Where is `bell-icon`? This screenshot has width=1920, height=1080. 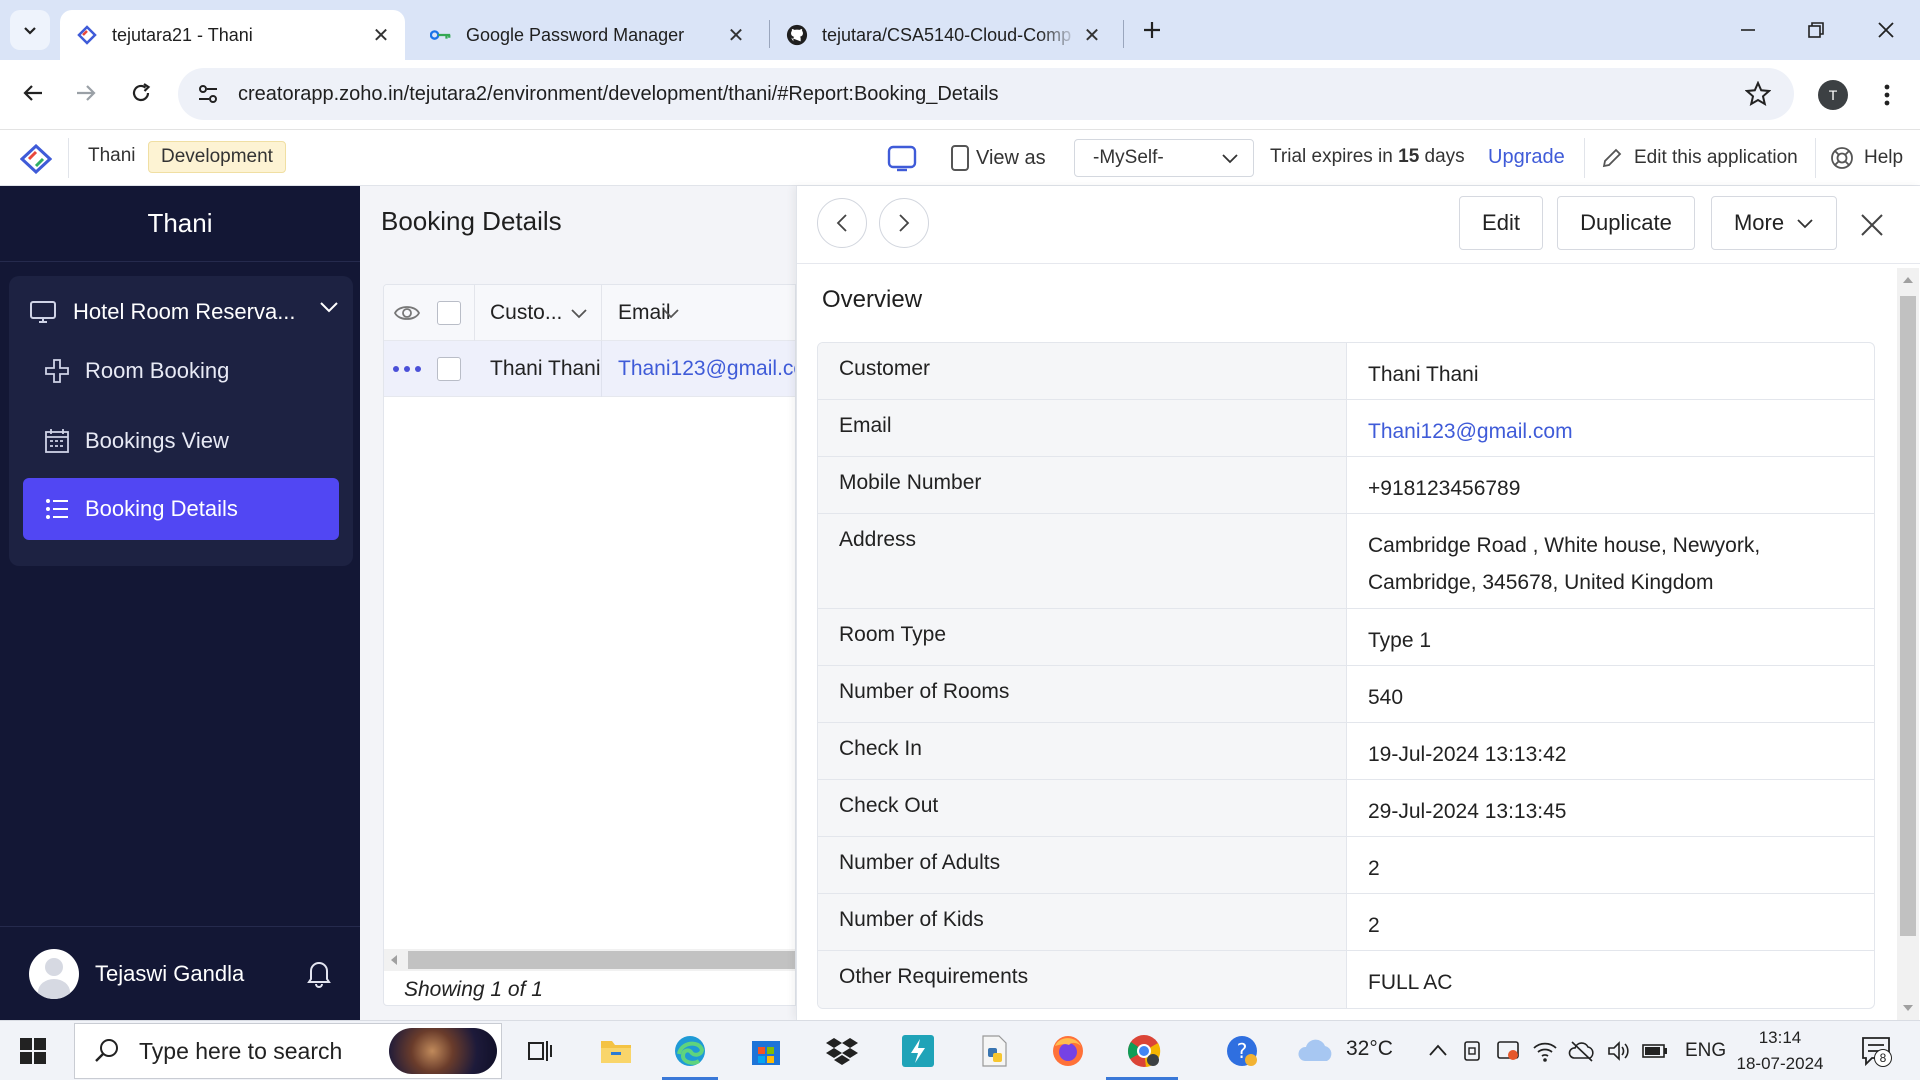 bell-icon is located at coordinates (319, 973).